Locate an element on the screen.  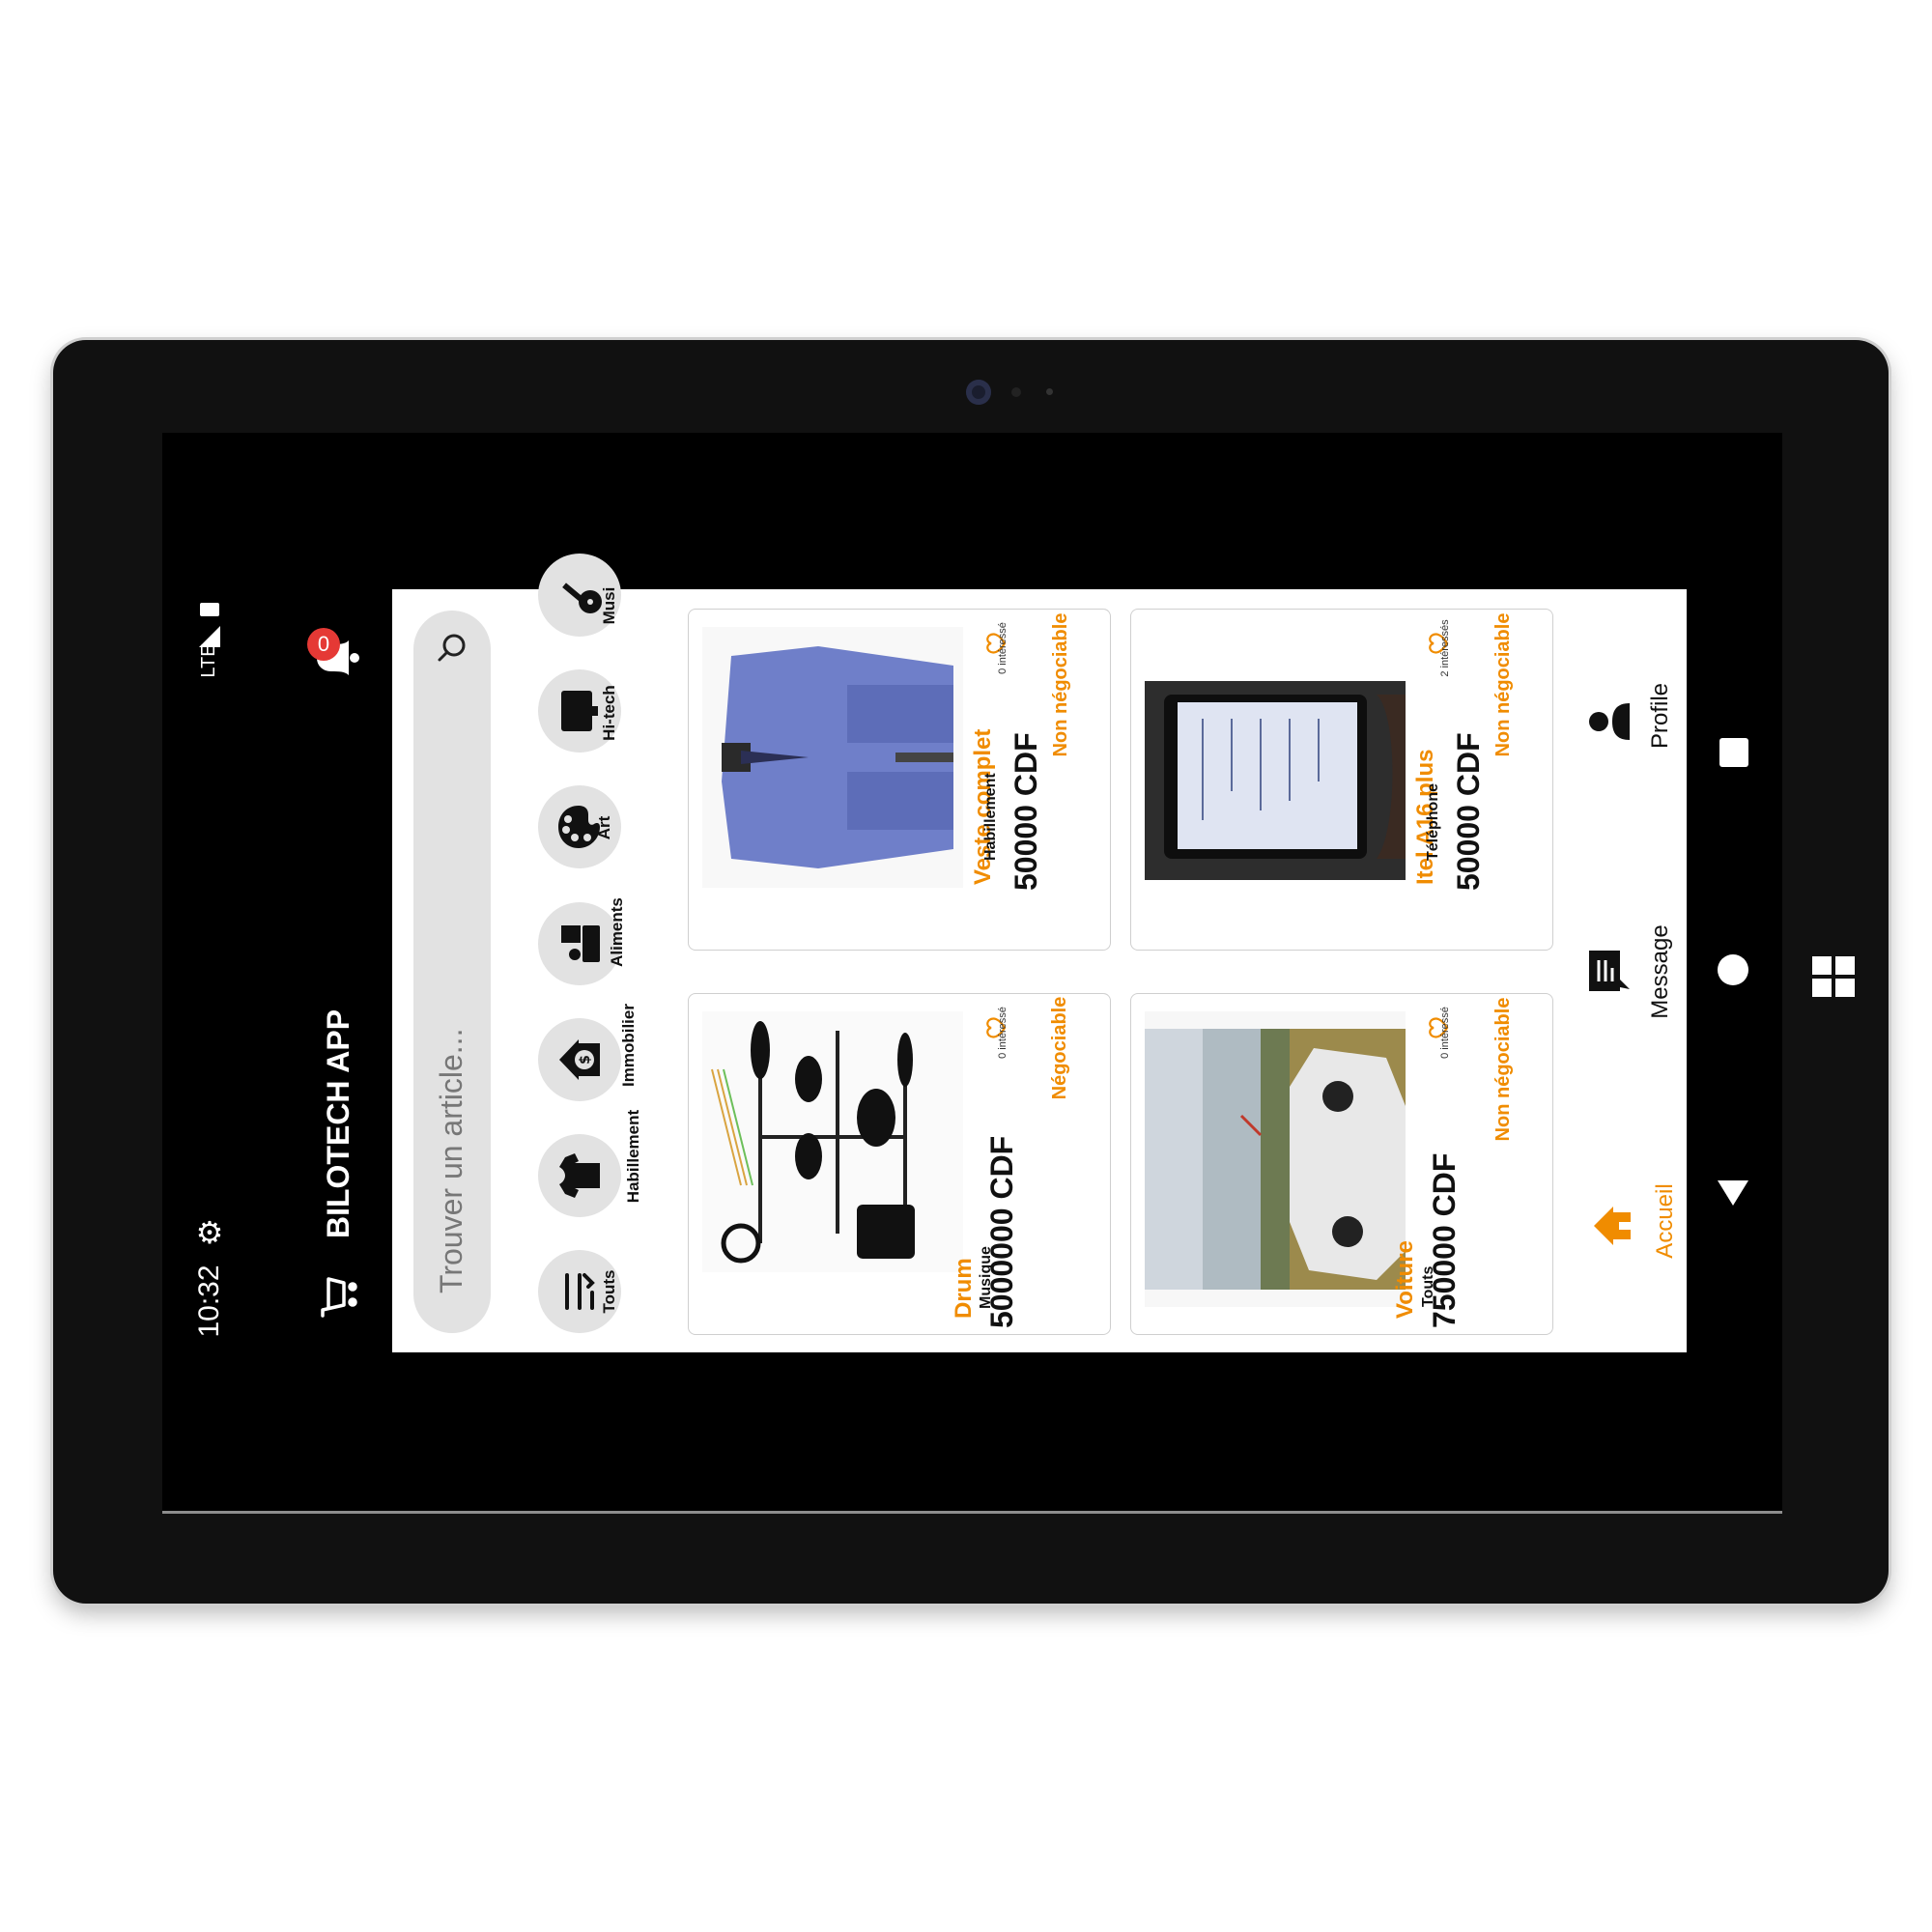
app-title: BILOTECH APP is located at coordinates (338, 1123).